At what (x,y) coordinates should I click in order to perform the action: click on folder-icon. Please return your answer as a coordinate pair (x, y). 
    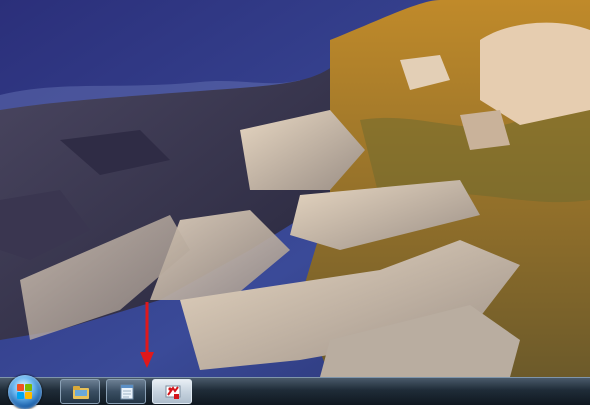
    Looking at the image, I should click on (81, 392).